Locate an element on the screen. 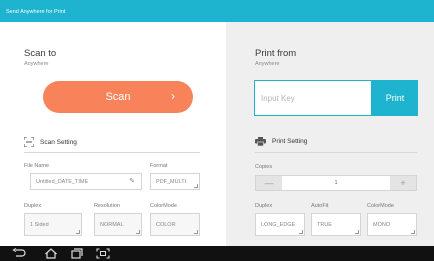  autofit-value: TRUE is located at coordinates (324, 224).